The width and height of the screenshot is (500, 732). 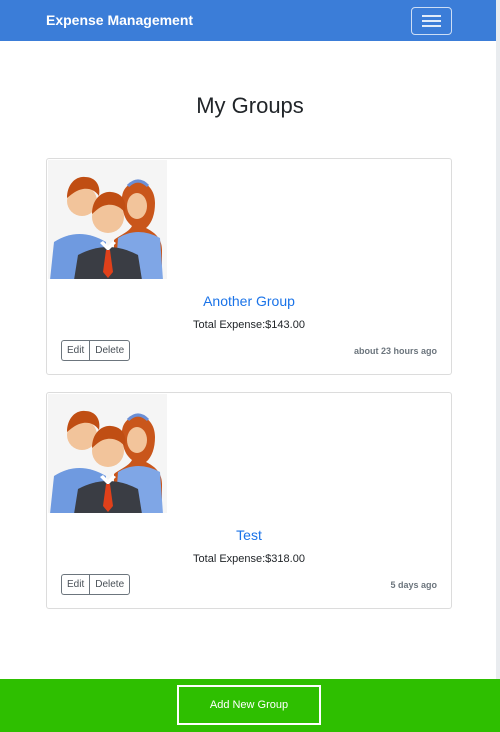 What do you see at coordinates (119, 20) in the screenshot?
I see `app-brand: Expense Management` at bounding box center [119, 20].